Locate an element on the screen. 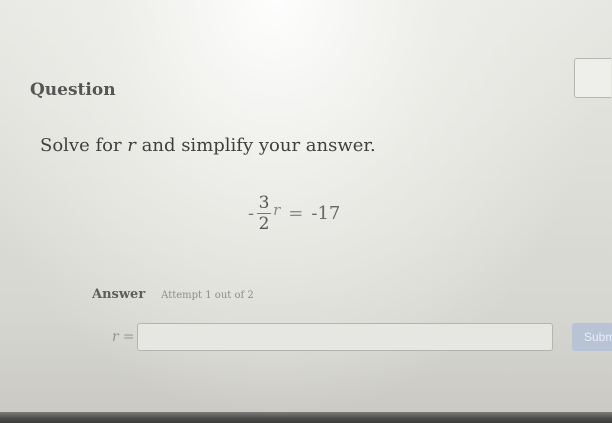  answer-variable: r is located at coordinates (115, 337).